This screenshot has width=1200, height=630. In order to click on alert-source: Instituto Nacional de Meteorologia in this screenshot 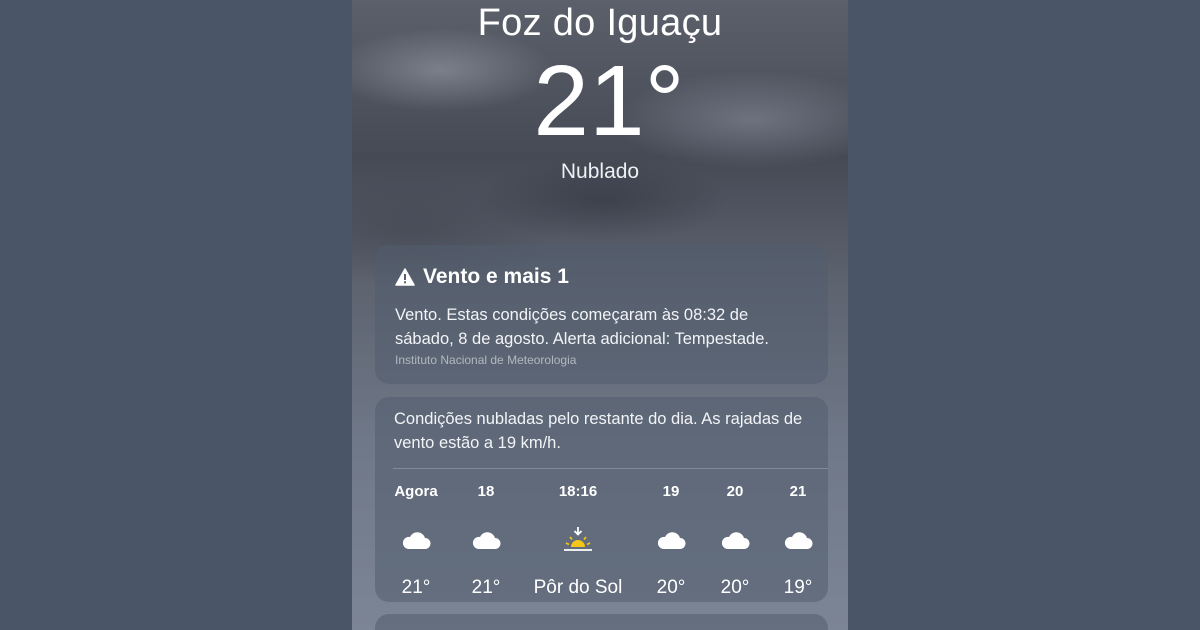, I will do `click(486, 360)`.